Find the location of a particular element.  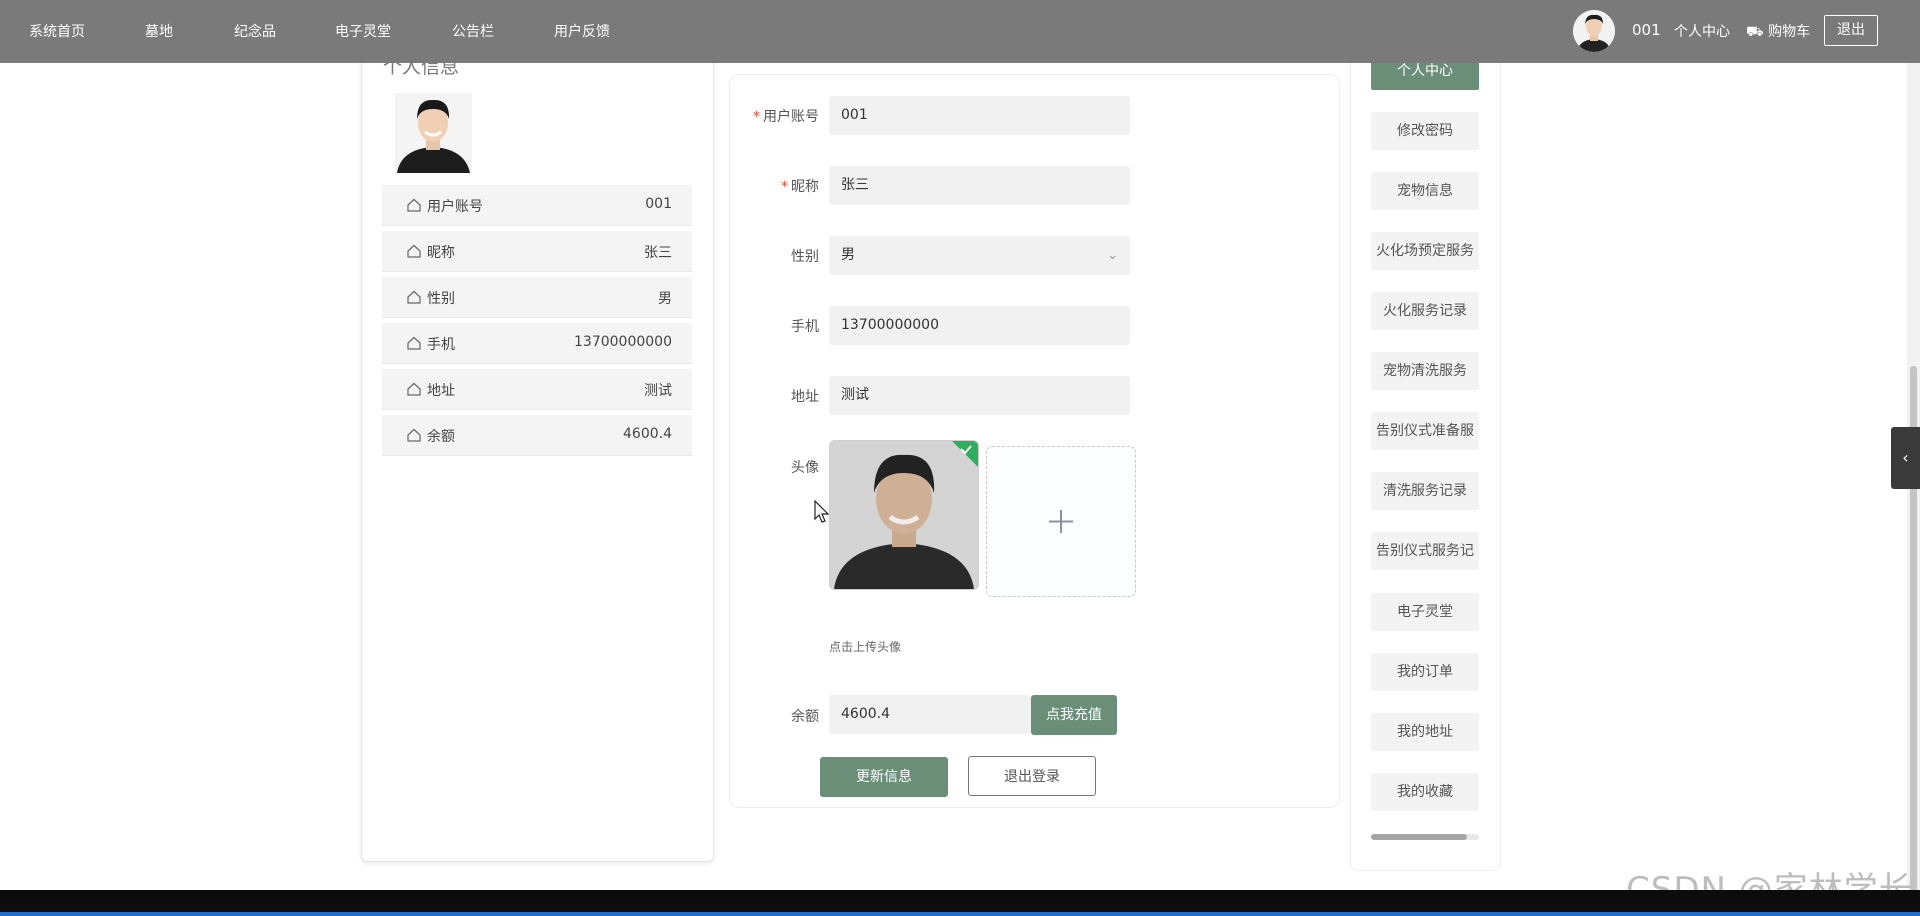

profile-row-phone: 手机 13700000000 is located at coordinates (537, 343).